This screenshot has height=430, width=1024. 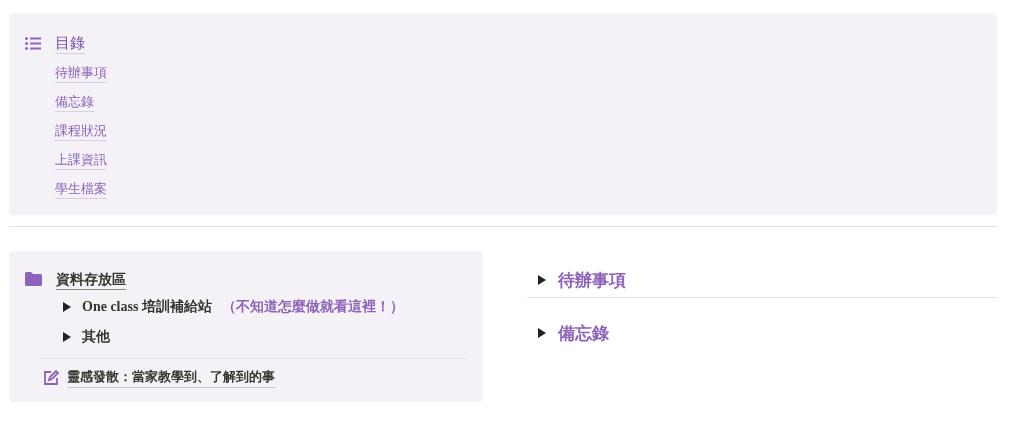 I want to click on toc-title: 目錄, so click(x=70, y=43).